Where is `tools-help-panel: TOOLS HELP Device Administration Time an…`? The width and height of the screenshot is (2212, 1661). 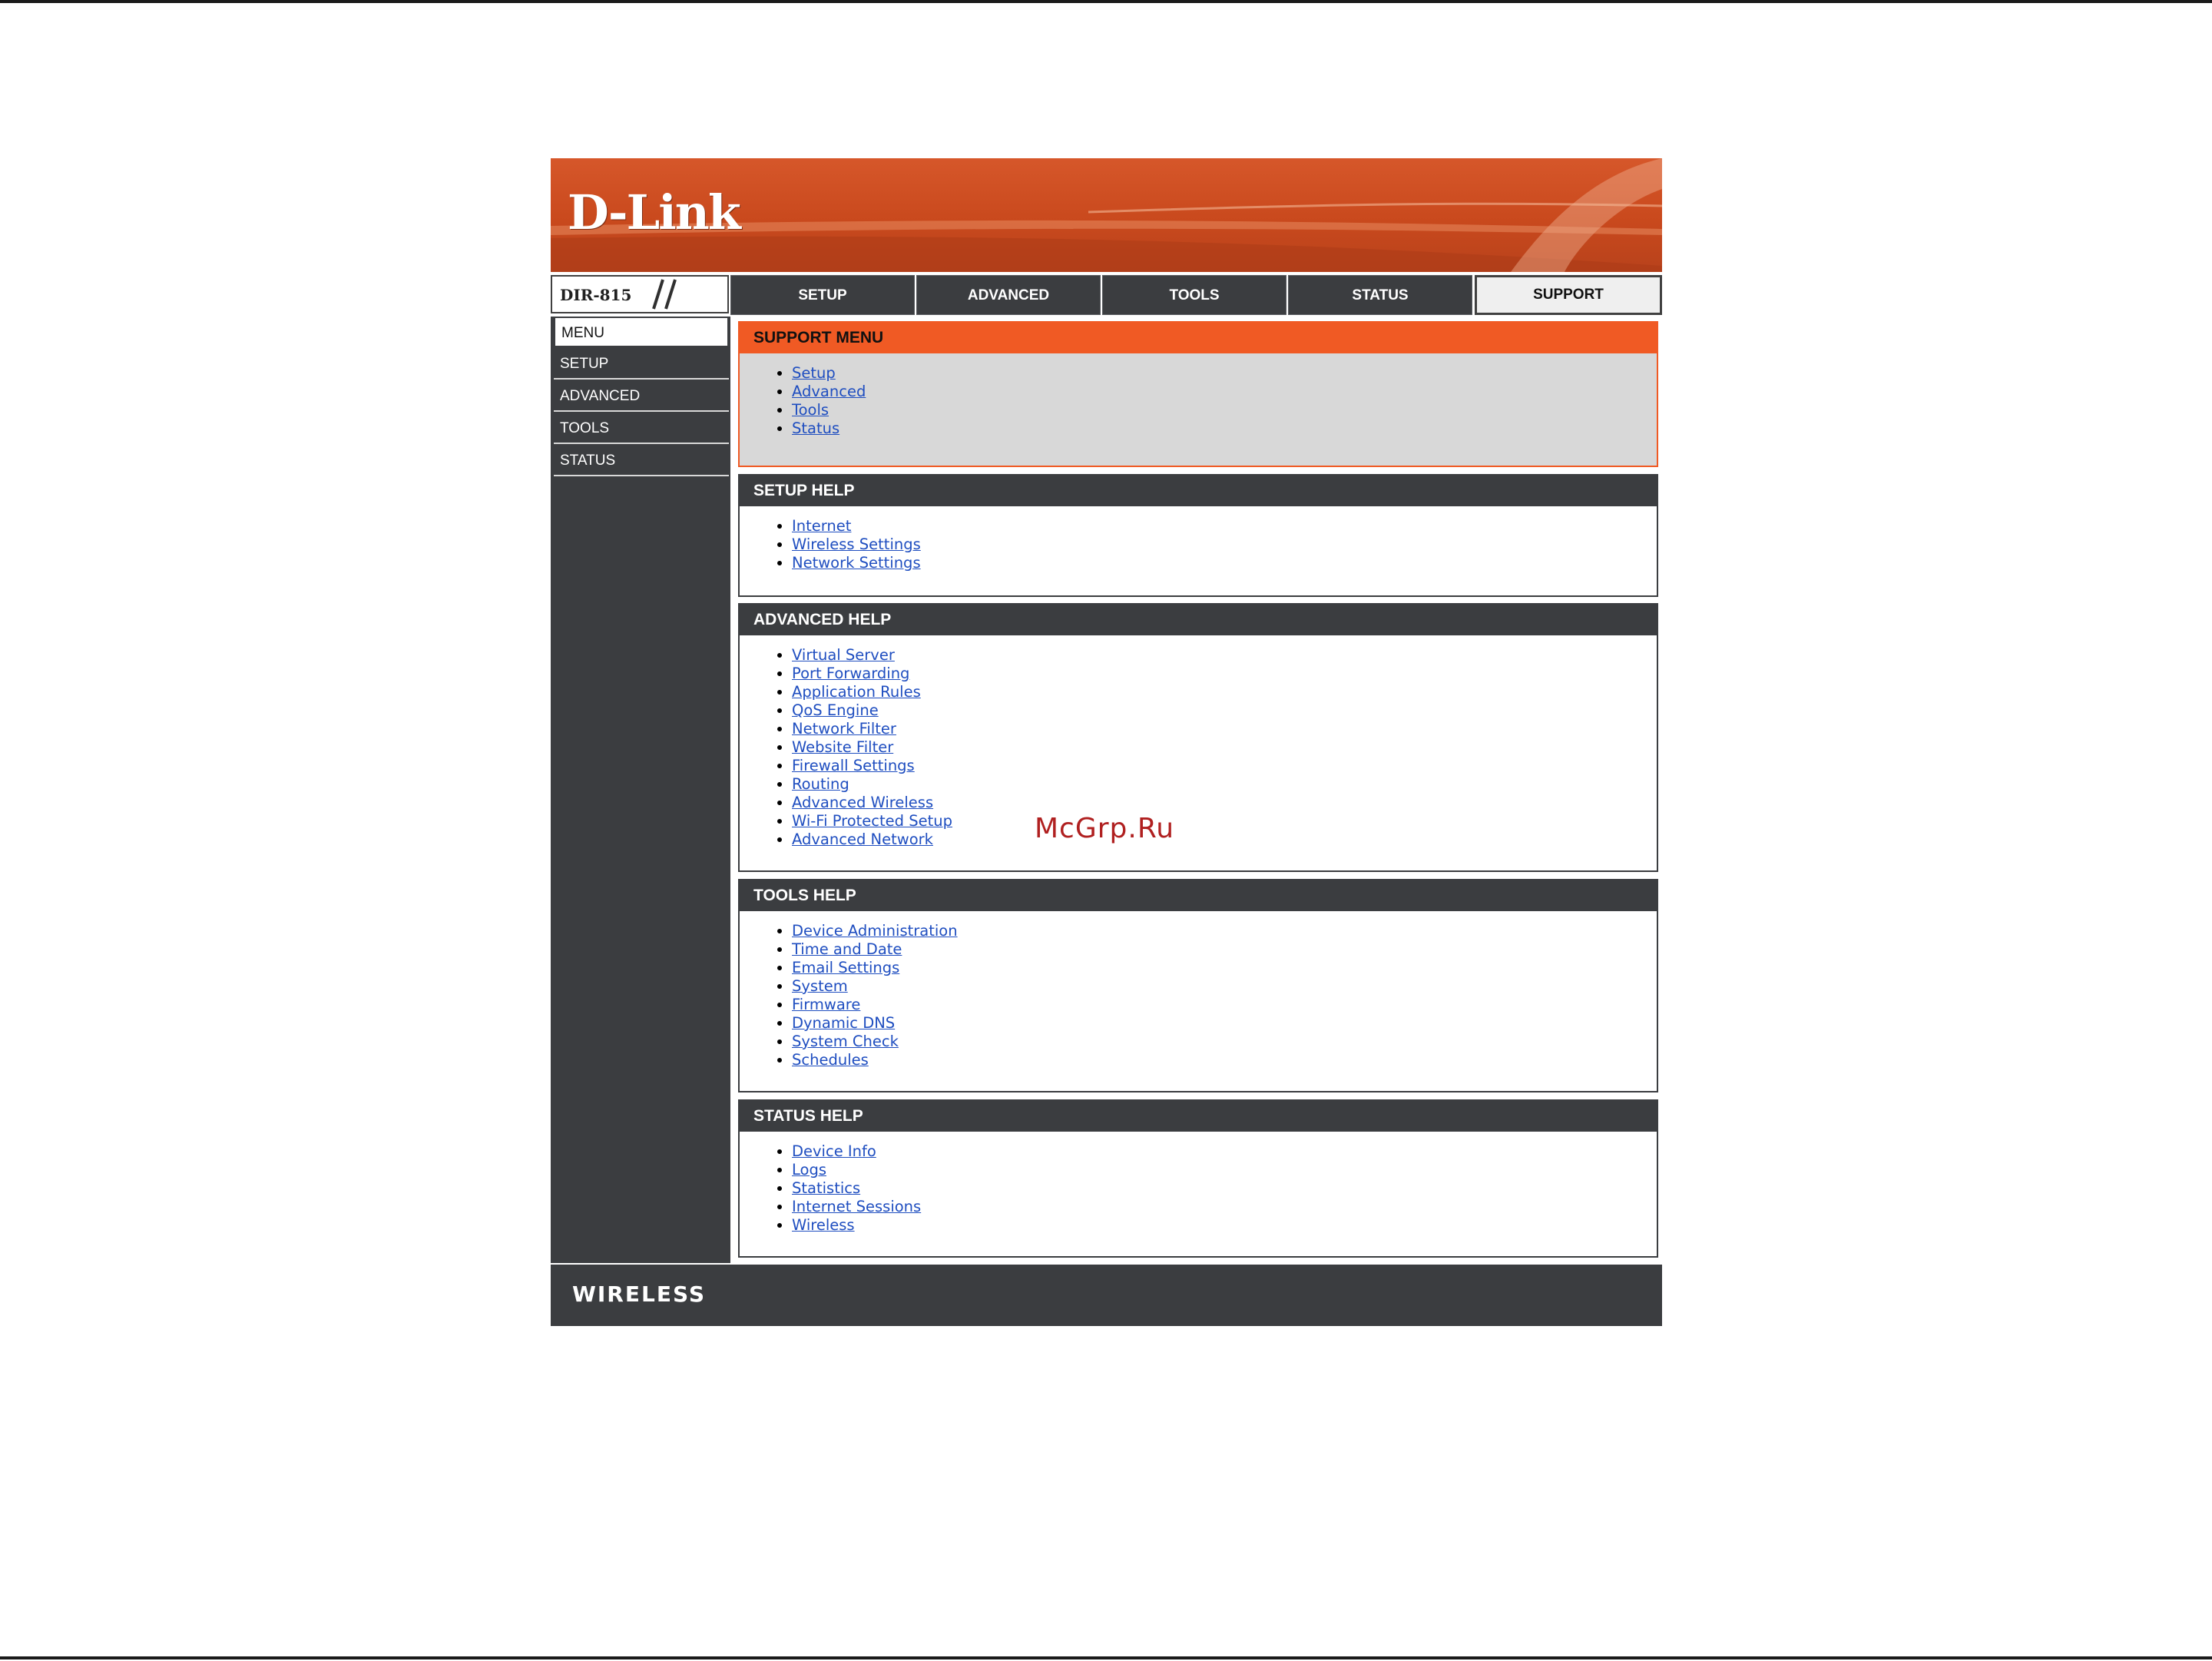
tools-help-panel: TOOLS HELP Device Administration Time an… is located at coordinates (1198, 985).